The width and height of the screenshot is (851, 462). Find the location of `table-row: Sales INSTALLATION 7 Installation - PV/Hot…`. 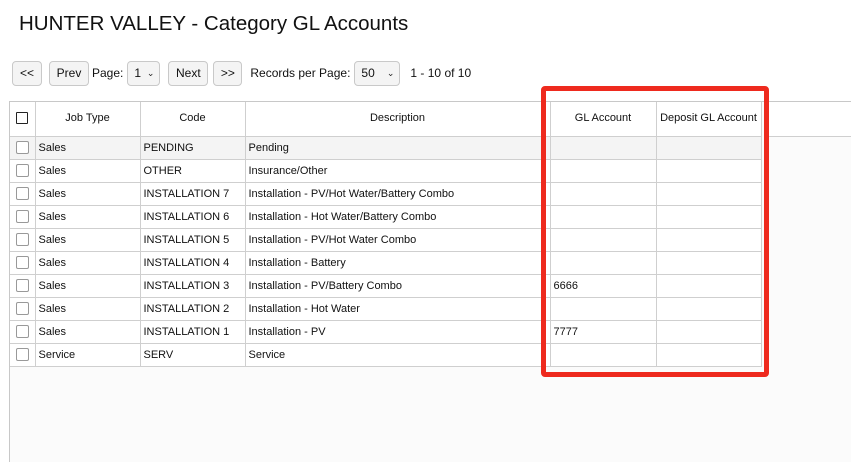

table-row: Sales INSTALLATION 7 Installation - PV/Hot… is located at coordinates (386, 194).